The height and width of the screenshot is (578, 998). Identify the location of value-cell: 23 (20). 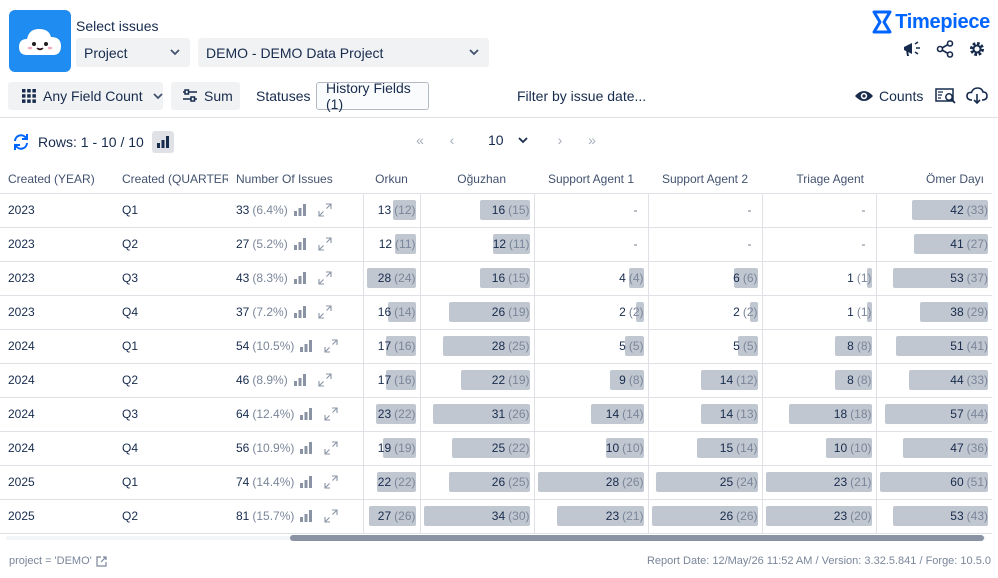
(819, 516).